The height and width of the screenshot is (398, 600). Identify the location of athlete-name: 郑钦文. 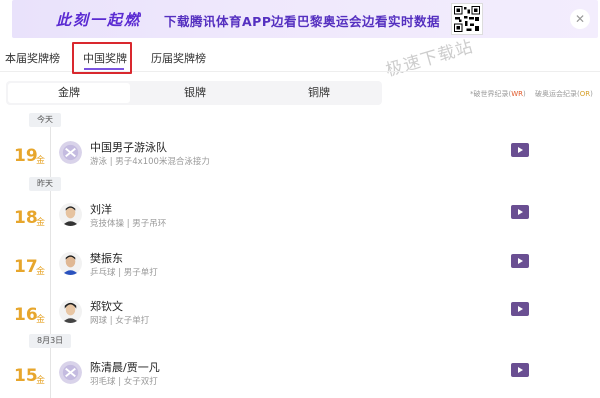
(106, 306).